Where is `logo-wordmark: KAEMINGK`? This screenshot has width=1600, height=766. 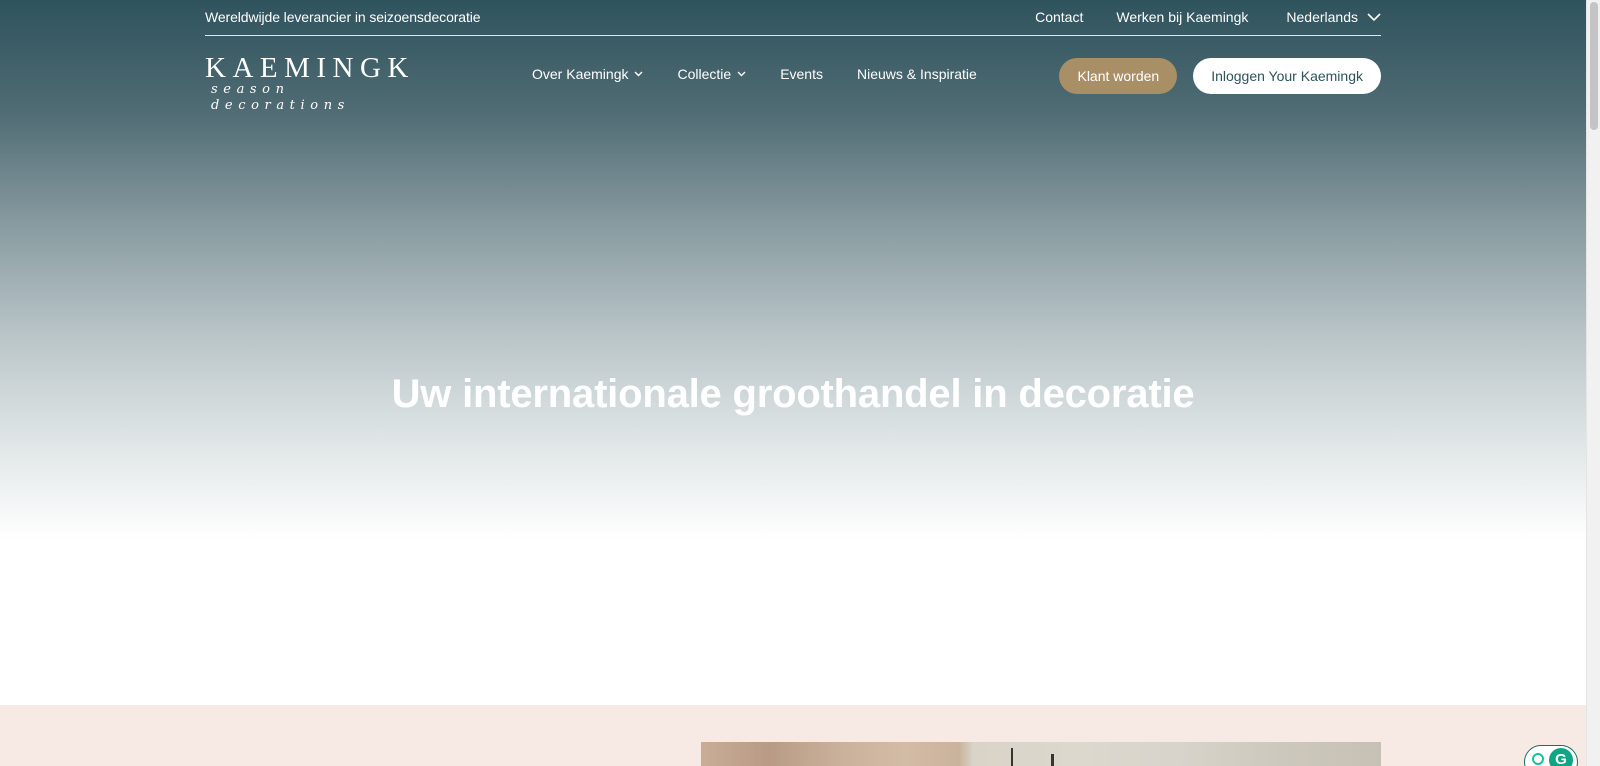 logo-wordmark: KAEMINGK is located at coordinates (310, 68).